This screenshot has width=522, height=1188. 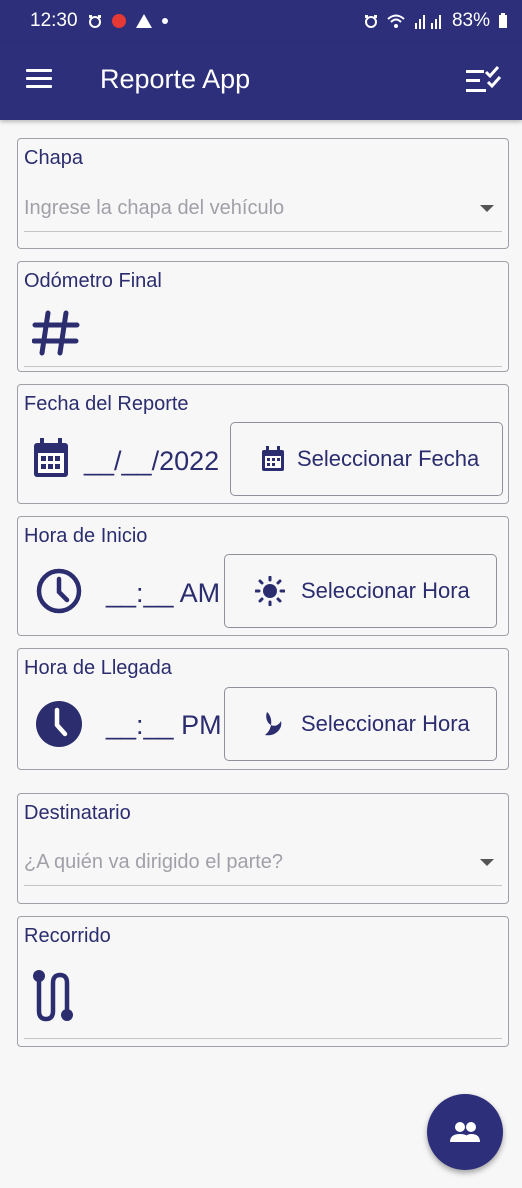 What do you see at coordinates (77, 813) in the screenshot?
I see `destinatario-label: Destinatario` at bounding box center [77, 813].